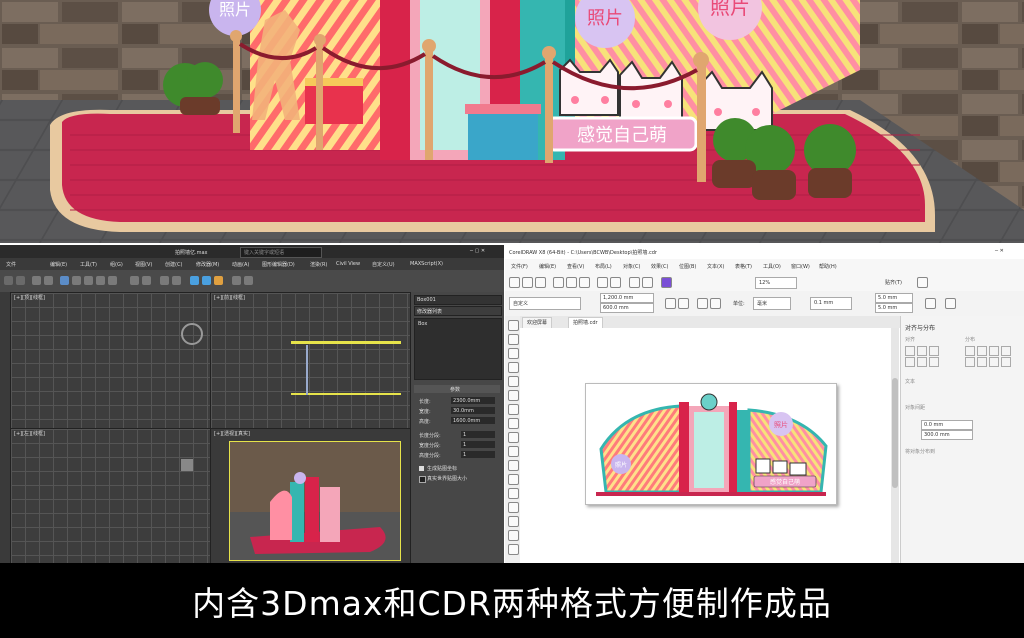 The image size is (1024, 638). What do you see at coordinates (659, 266) in the screenshot?
I see `cdr-menu-effects: 效果(C)` at bounding box center [659, 266].